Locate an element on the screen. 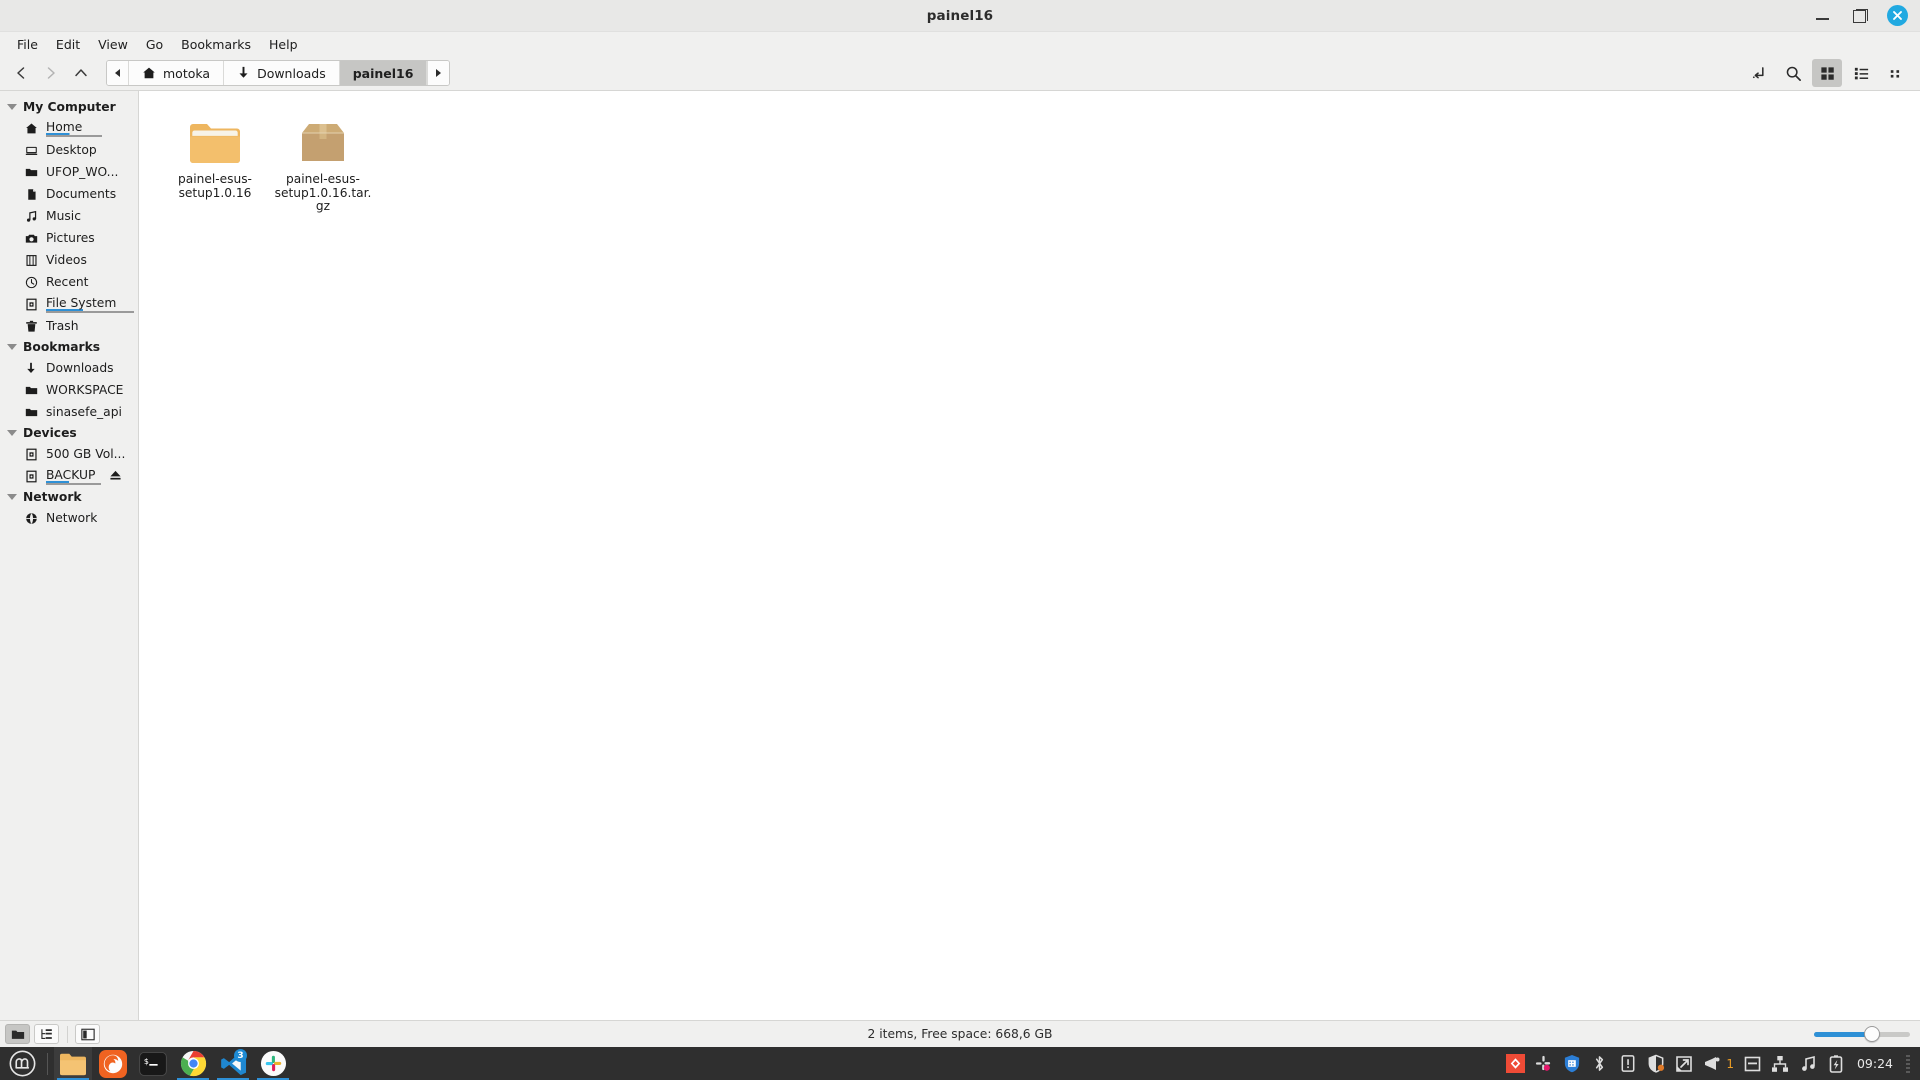 This screenshot has width=1920, height=1080. sound-icon is located at coordinates (1808, 1063).